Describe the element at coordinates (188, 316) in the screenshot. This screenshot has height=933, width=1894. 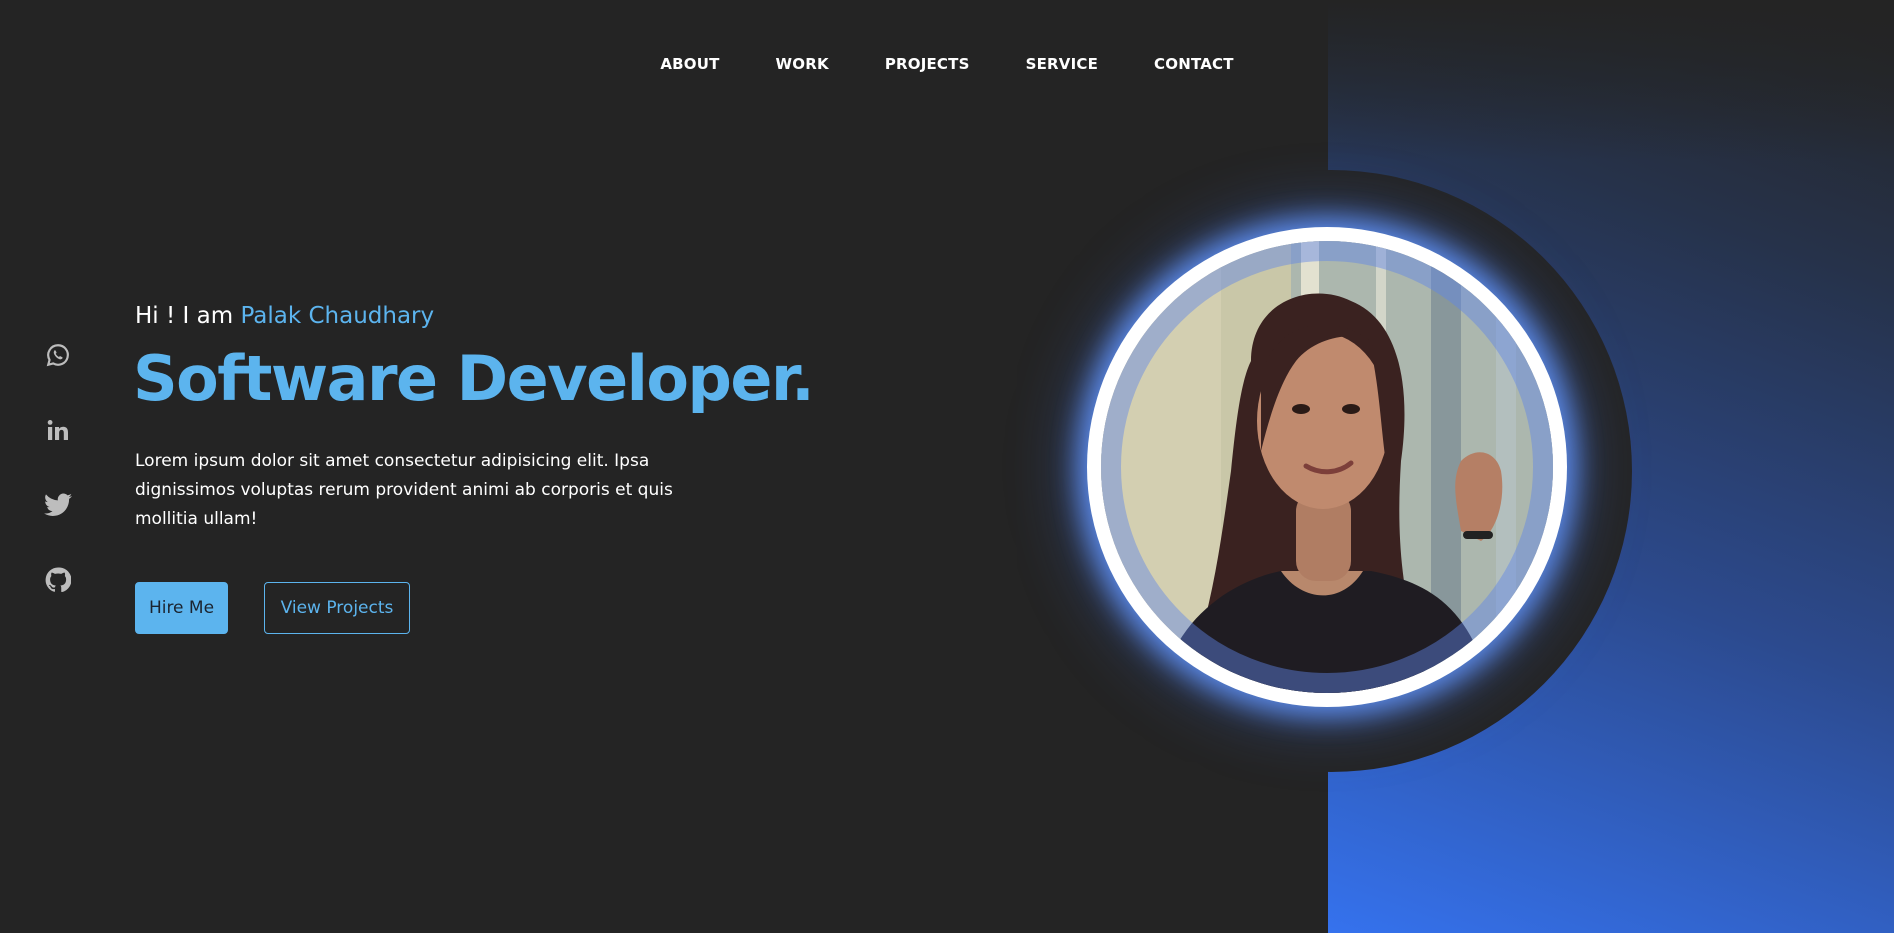
I see `greeting-prefix: Hi ! I am` at that location.